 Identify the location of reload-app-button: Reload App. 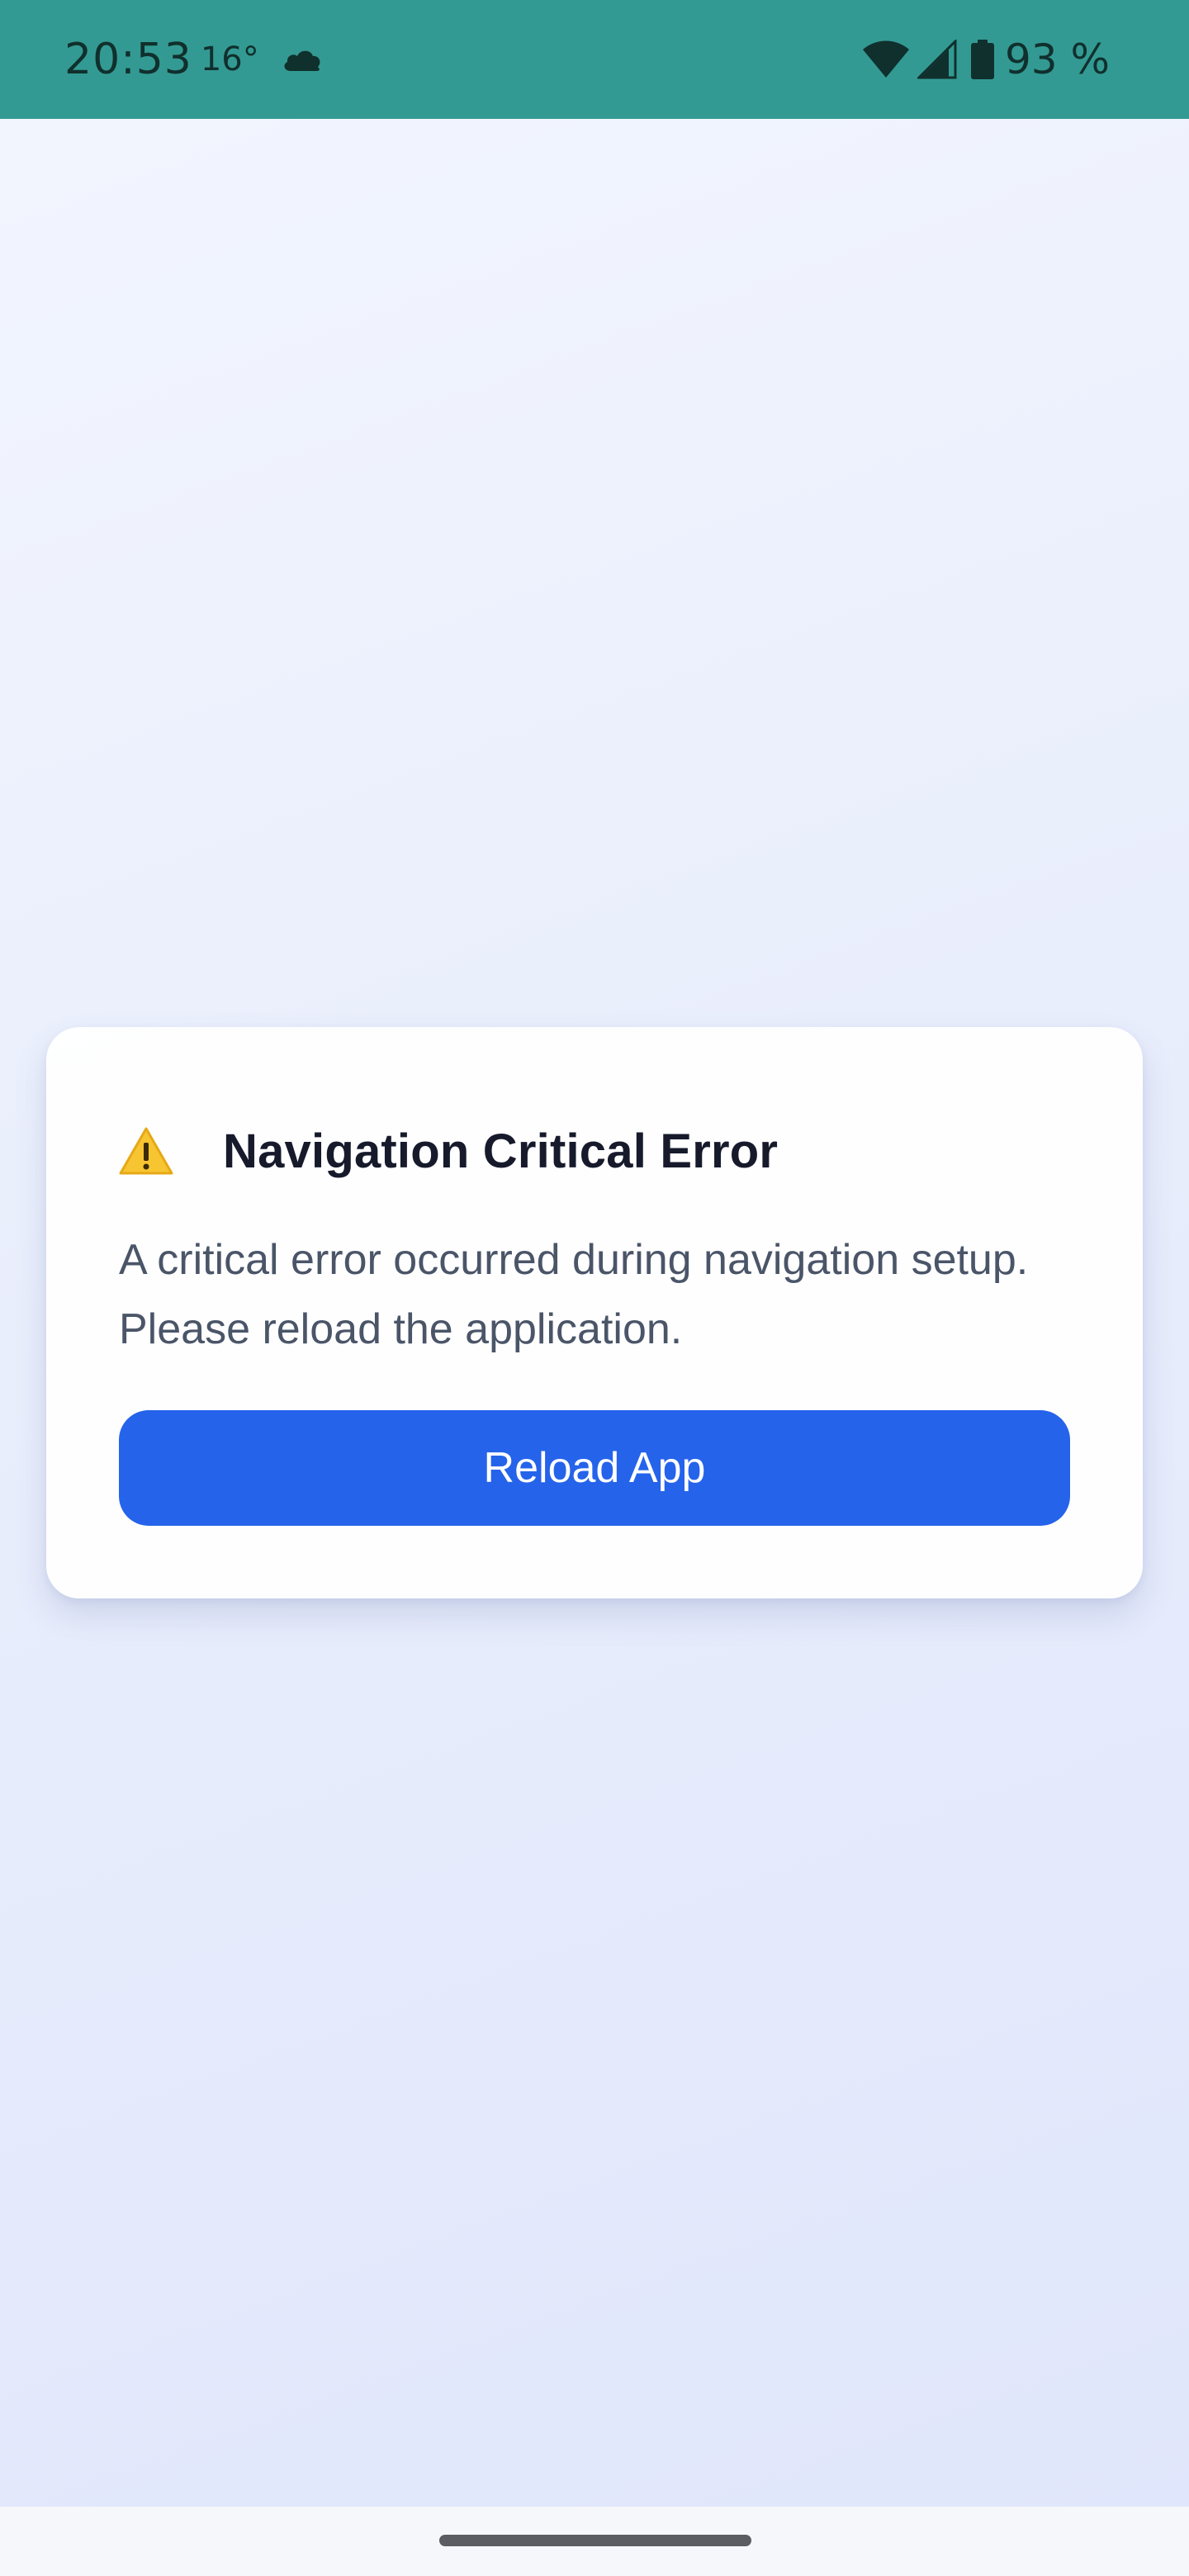
(594, 1468).